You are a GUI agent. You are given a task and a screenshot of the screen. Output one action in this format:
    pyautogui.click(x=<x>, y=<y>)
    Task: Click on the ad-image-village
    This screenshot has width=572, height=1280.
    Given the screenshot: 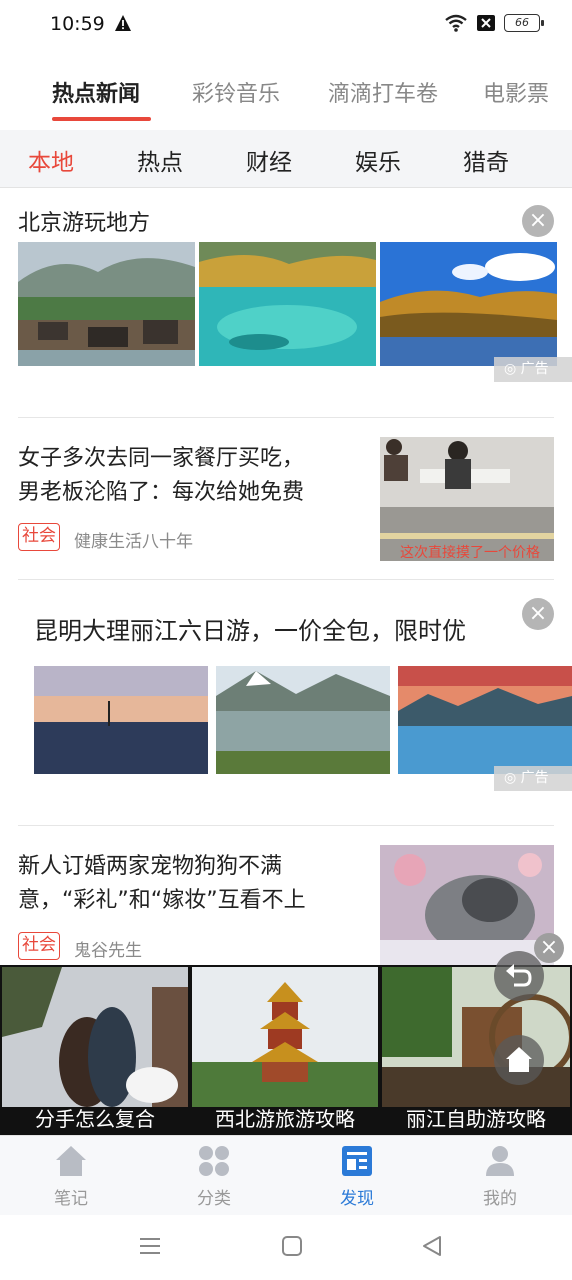 What is the action you would take?
    pyautogui.click(x=106, y=304)
    